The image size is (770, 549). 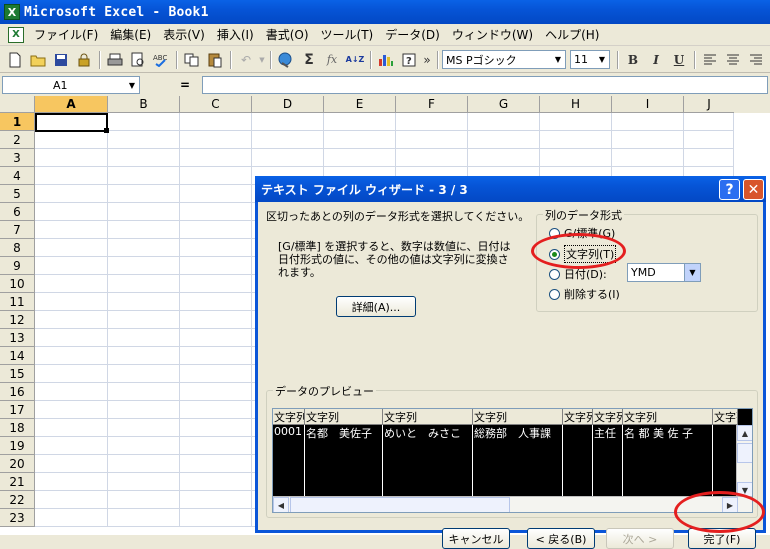 What do you see at coordinates (17, 302) in the screenshot?
I see `row-header: 11` at bounding box center [17, 302].